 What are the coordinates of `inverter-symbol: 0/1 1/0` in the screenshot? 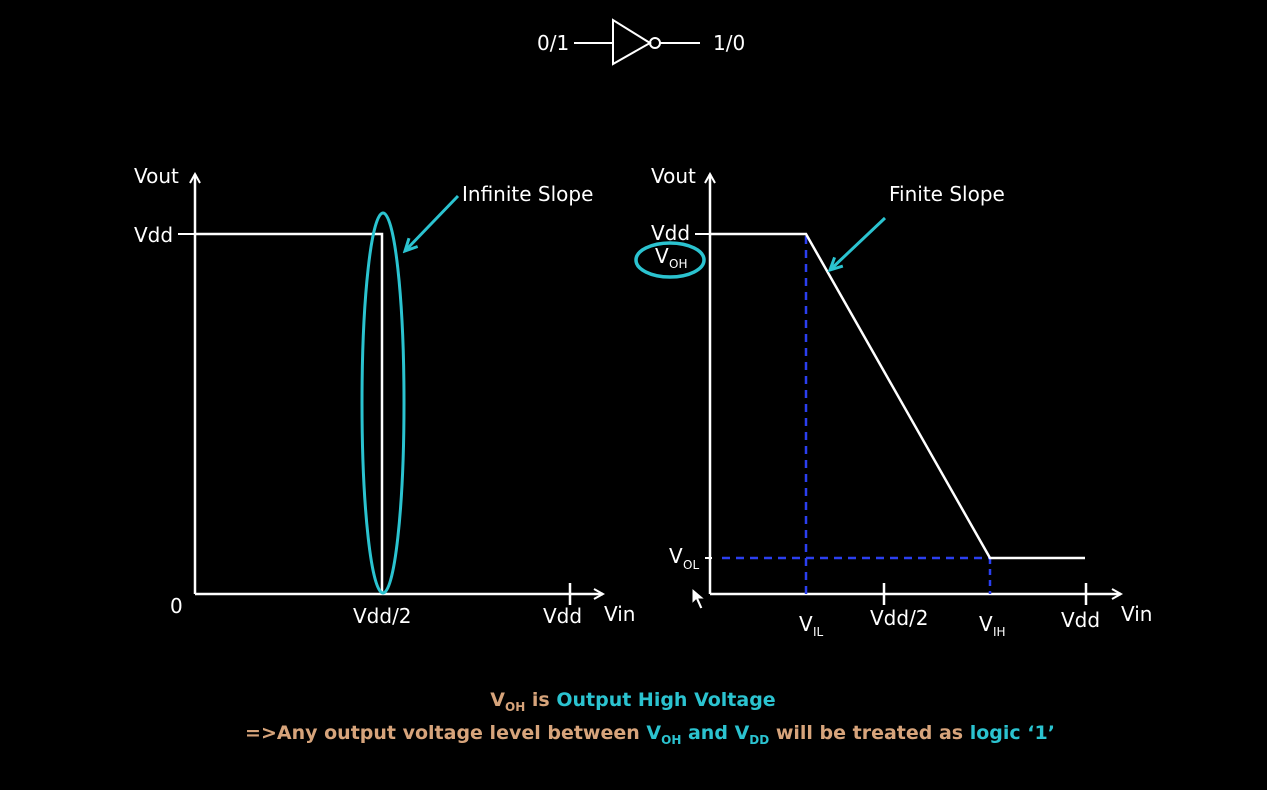 It's located at (641, 42).